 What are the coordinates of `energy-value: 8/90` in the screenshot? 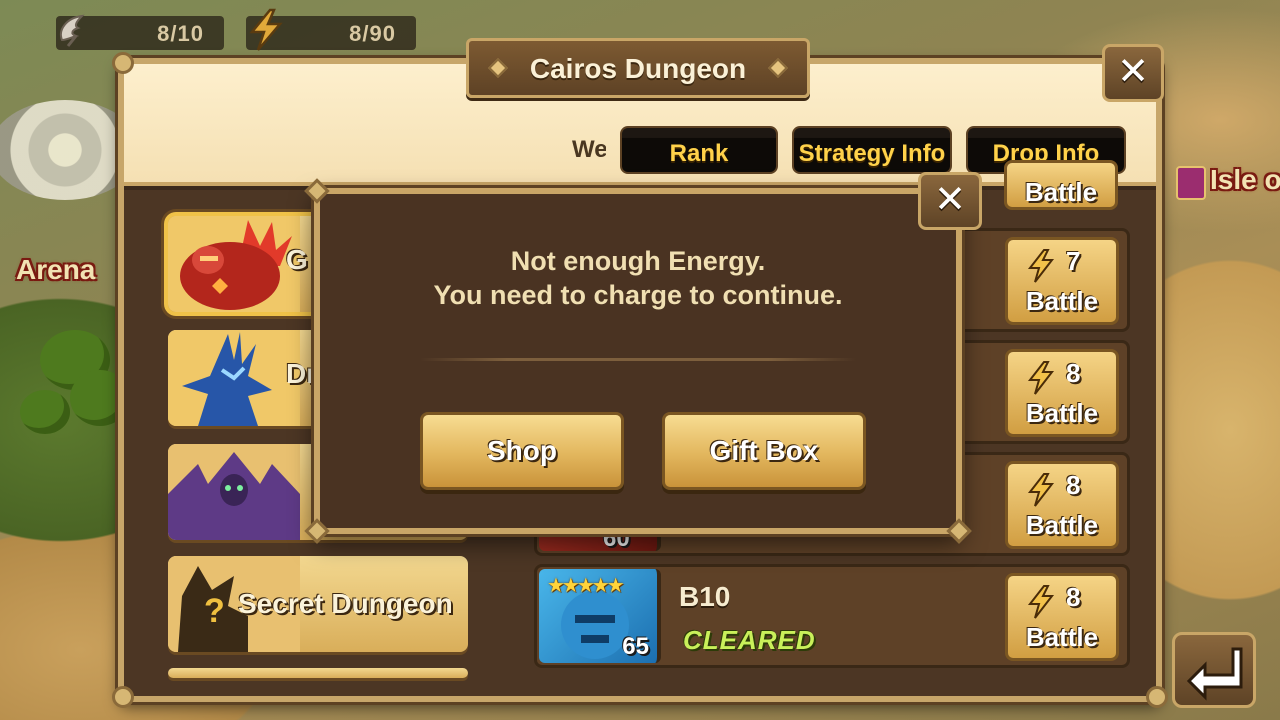 It's located at (372, 33).